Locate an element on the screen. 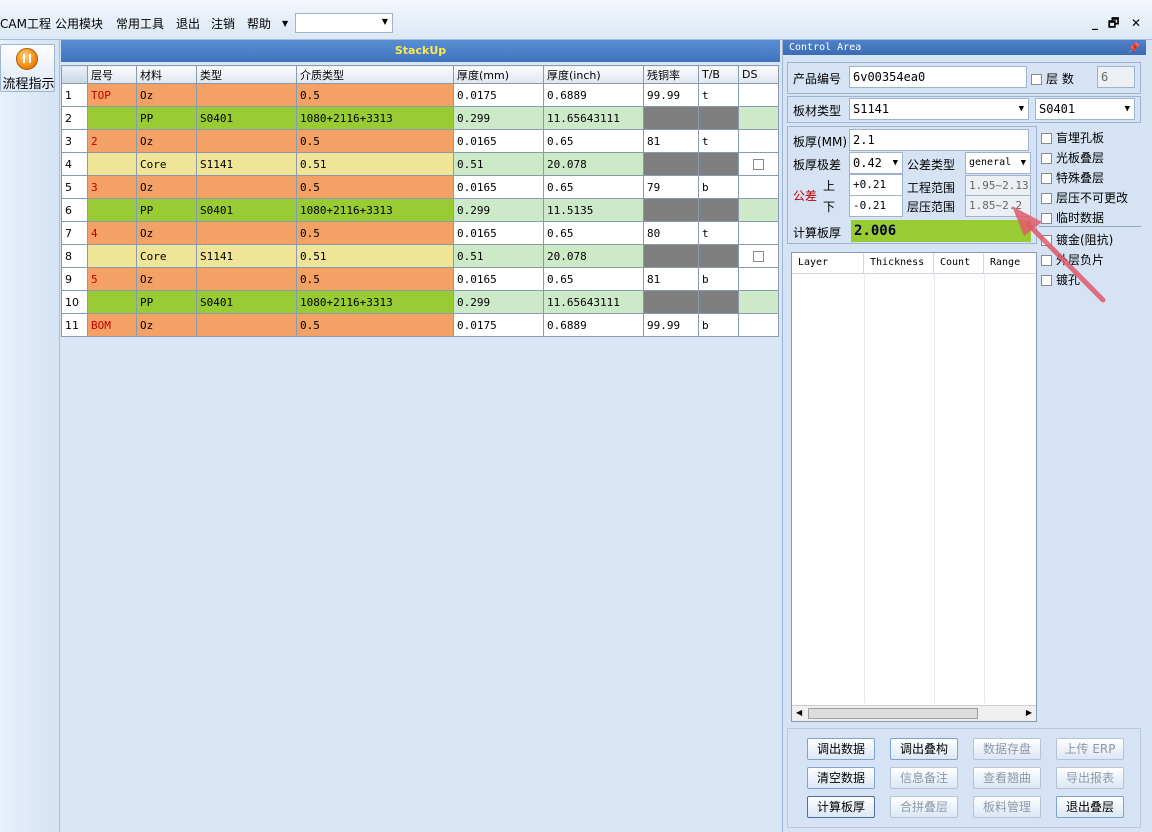  option-options2-0: 镀金(阻抗) is located at coordinates (1077, 239).